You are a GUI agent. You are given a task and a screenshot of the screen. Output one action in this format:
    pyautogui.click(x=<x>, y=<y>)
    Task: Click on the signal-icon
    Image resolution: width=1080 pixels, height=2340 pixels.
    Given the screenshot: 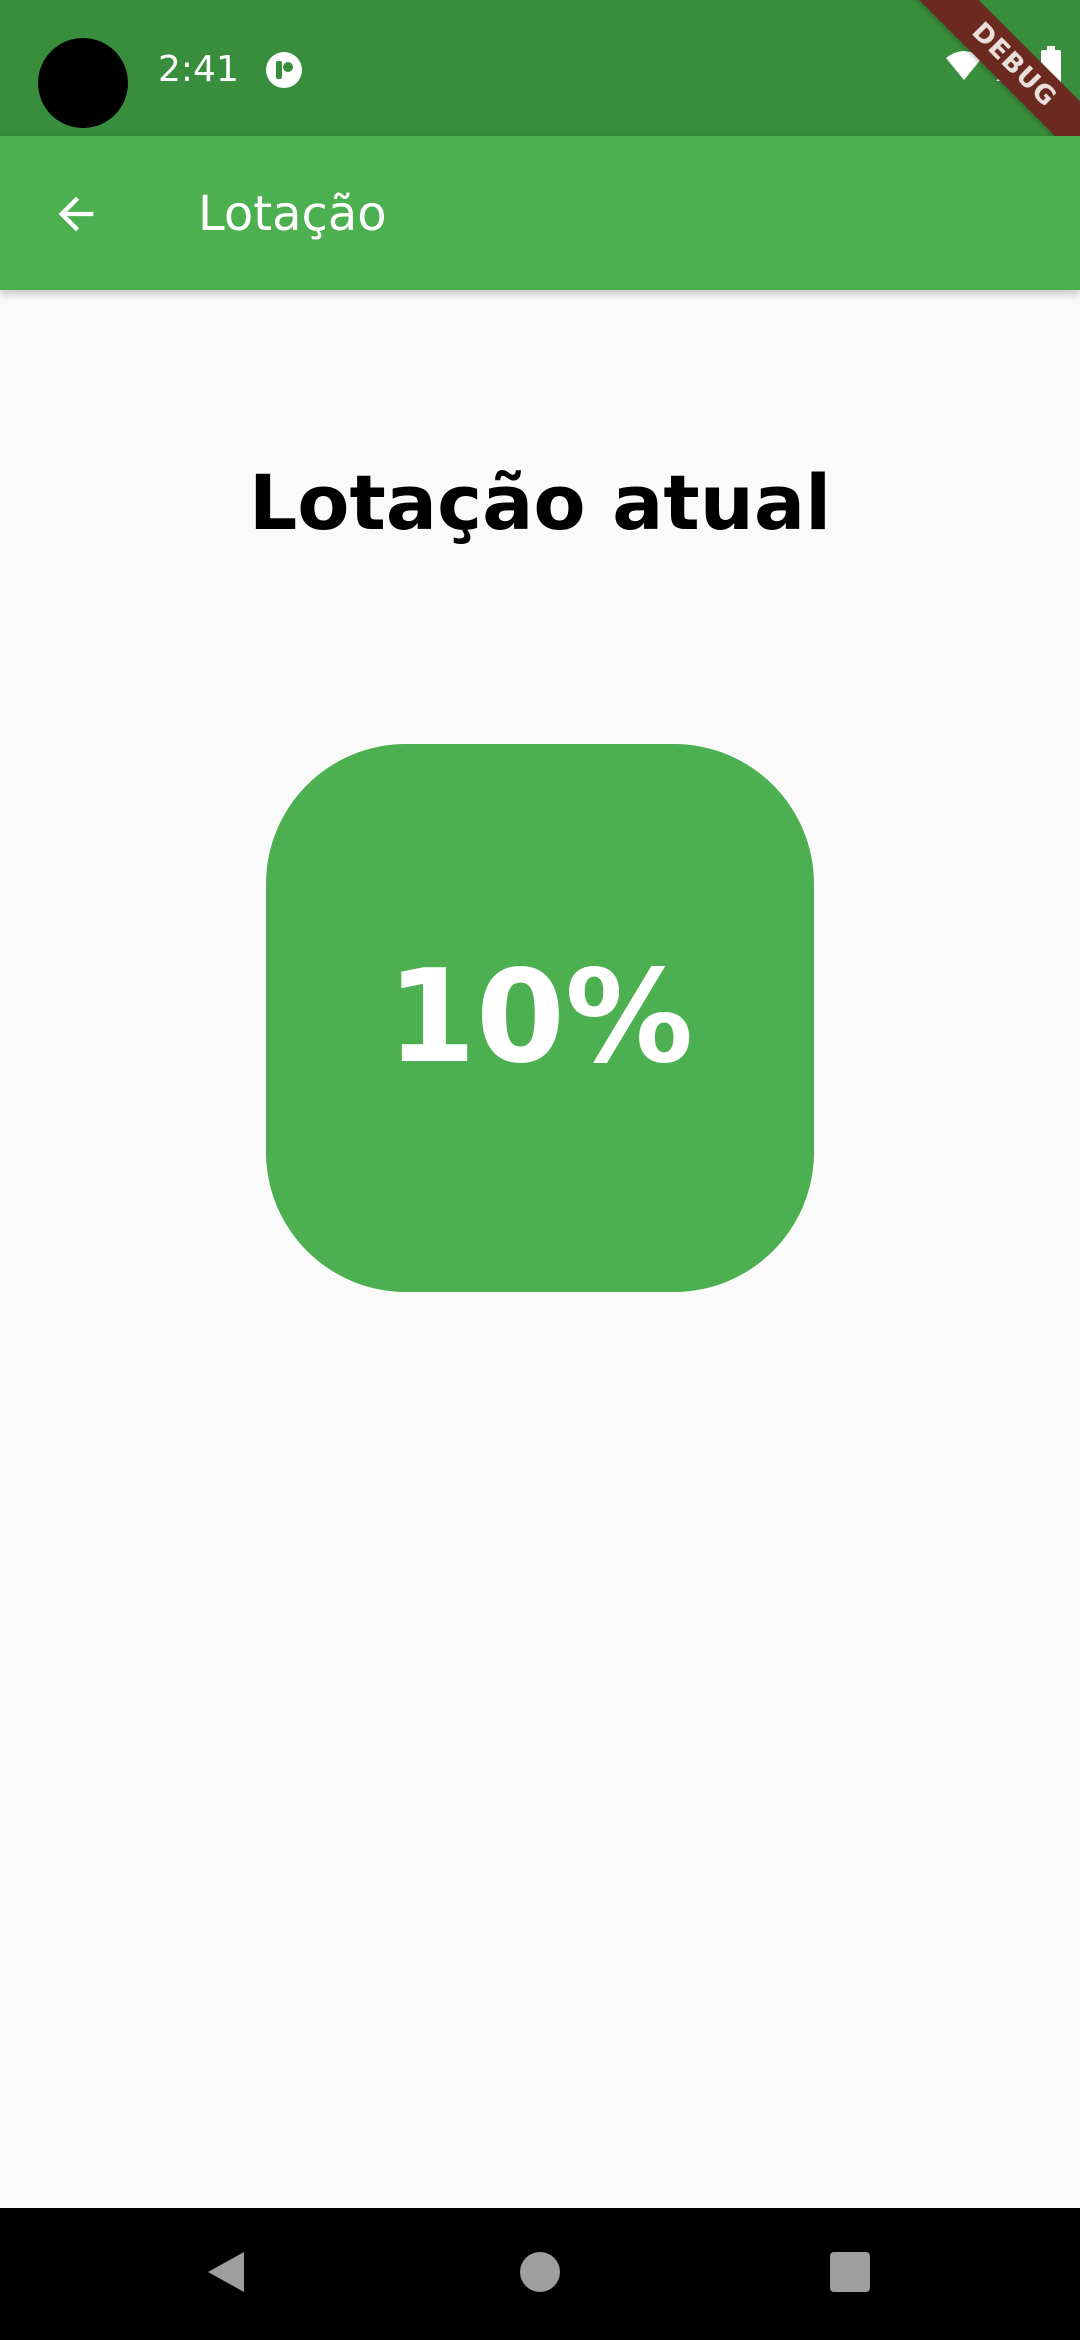 What is the action you would take?
    pyautogui.click(x=1012, y=66)
    